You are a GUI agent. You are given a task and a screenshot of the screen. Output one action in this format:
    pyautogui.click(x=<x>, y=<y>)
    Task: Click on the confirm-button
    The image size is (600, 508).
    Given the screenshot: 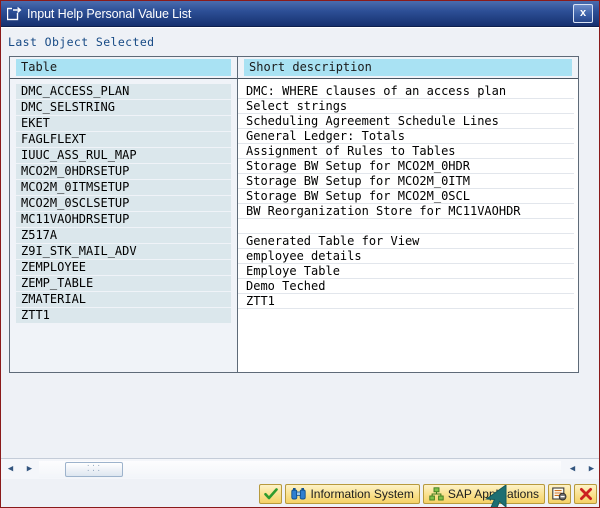 What is the action you would take?
    pyautogui.click(x=271, y=493)
    